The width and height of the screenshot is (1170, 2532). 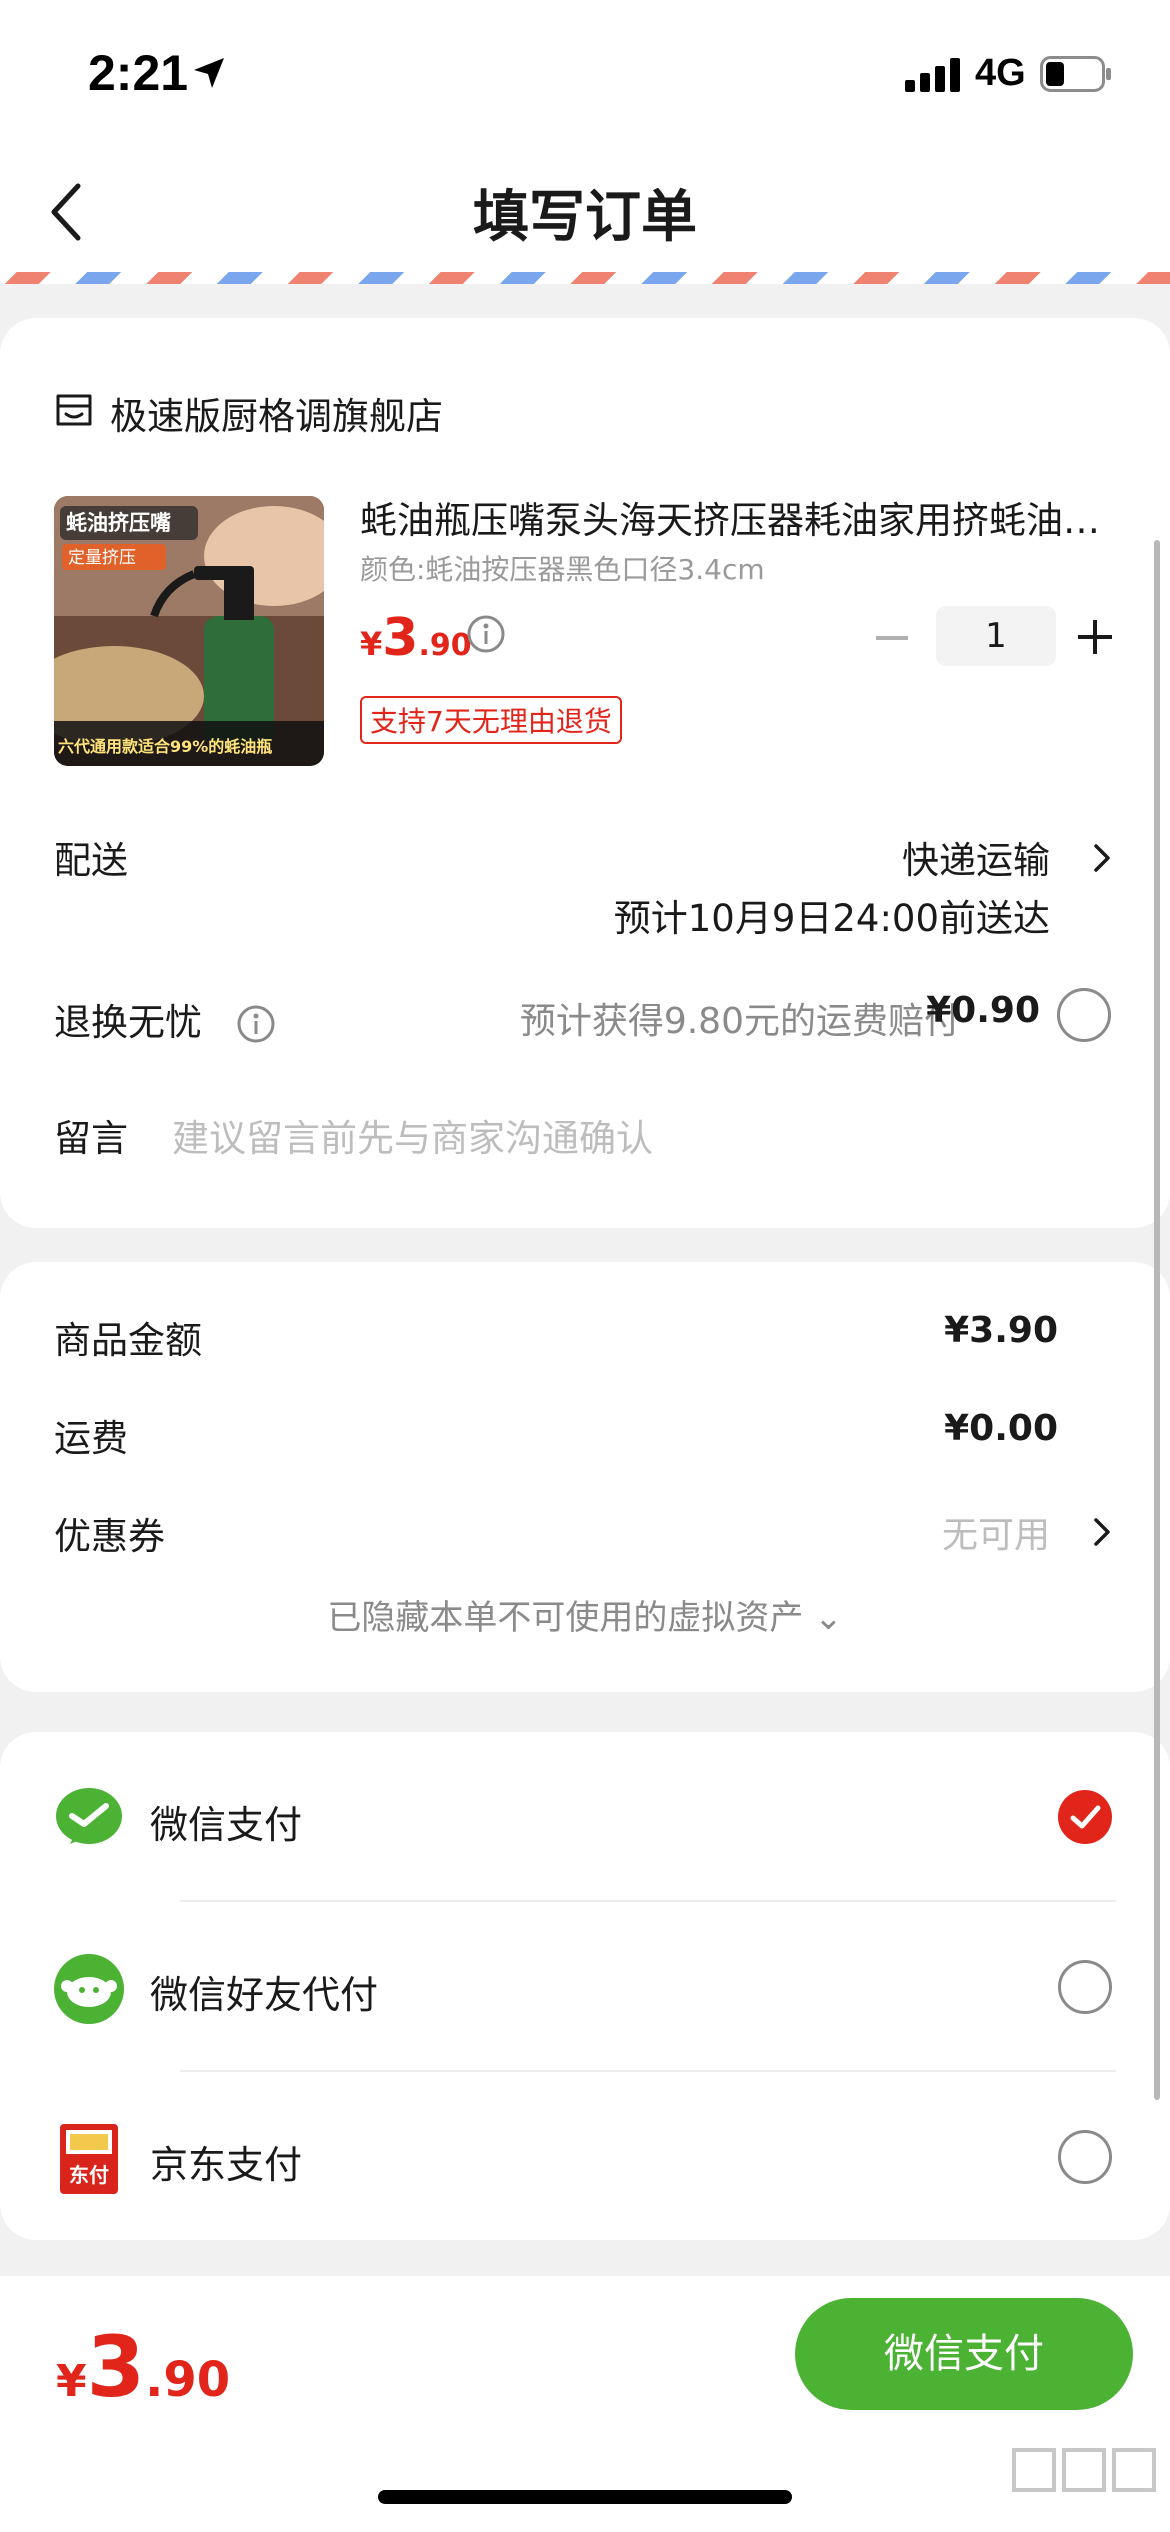 What do you see at coordinates (964, 2354) in the screenshot?
I see `pay-button: 微信支付` at bounding box center [964, 2354].